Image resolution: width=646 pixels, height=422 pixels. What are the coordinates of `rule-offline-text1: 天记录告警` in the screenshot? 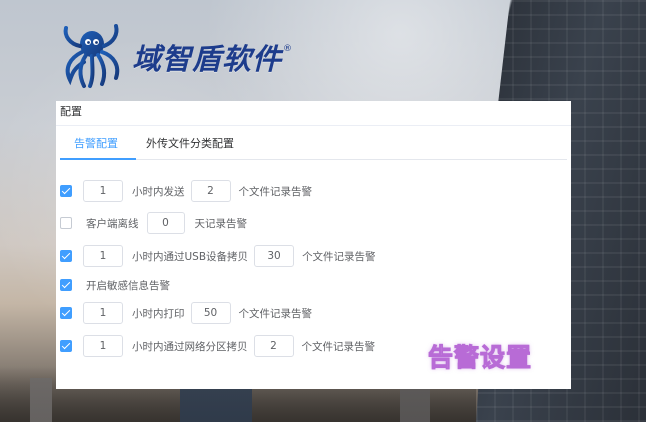 It's located at (221, 223).